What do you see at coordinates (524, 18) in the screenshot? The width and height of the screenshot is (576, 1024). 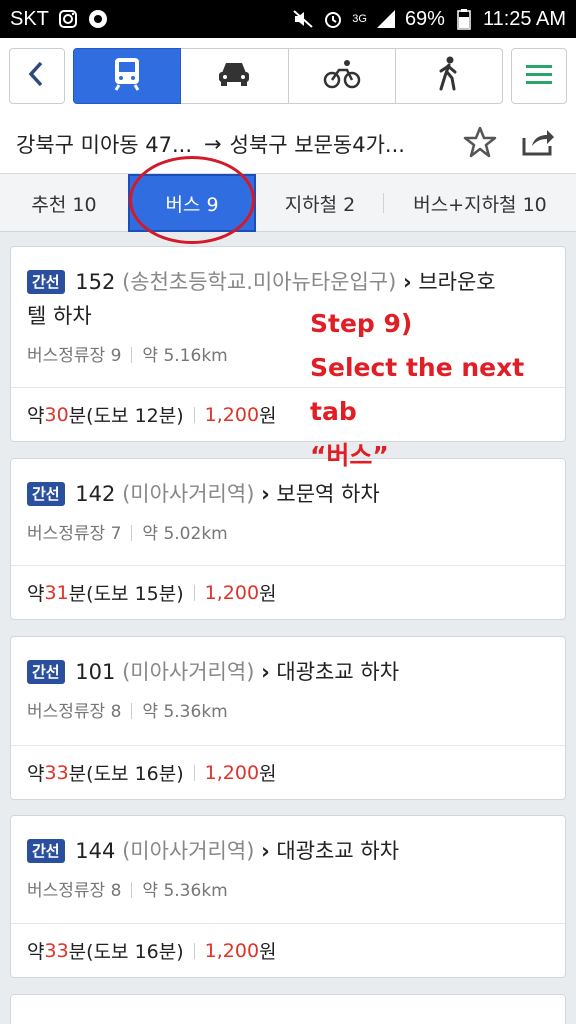 I see `clock: 11:25 AM` at bounding box center [524, 18].